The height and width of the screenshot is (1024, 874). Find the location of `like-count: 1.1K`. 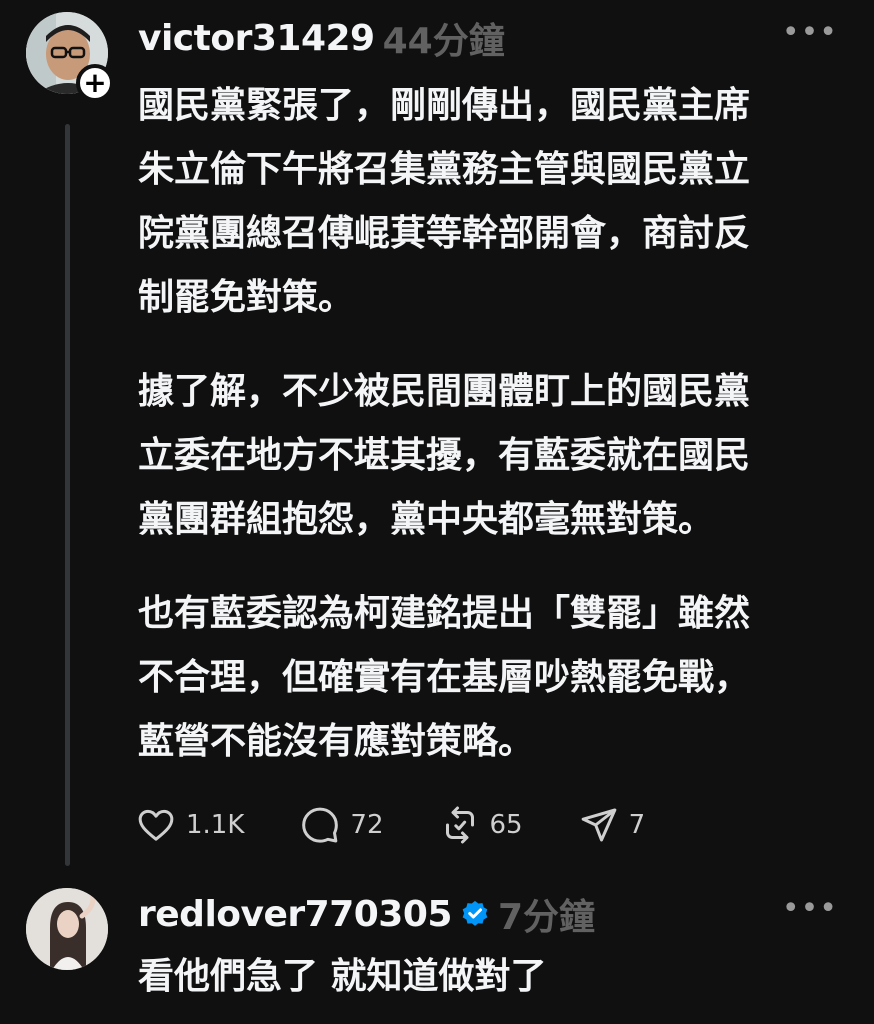

like-count: 1.1K is located at coordinates (215, 825).